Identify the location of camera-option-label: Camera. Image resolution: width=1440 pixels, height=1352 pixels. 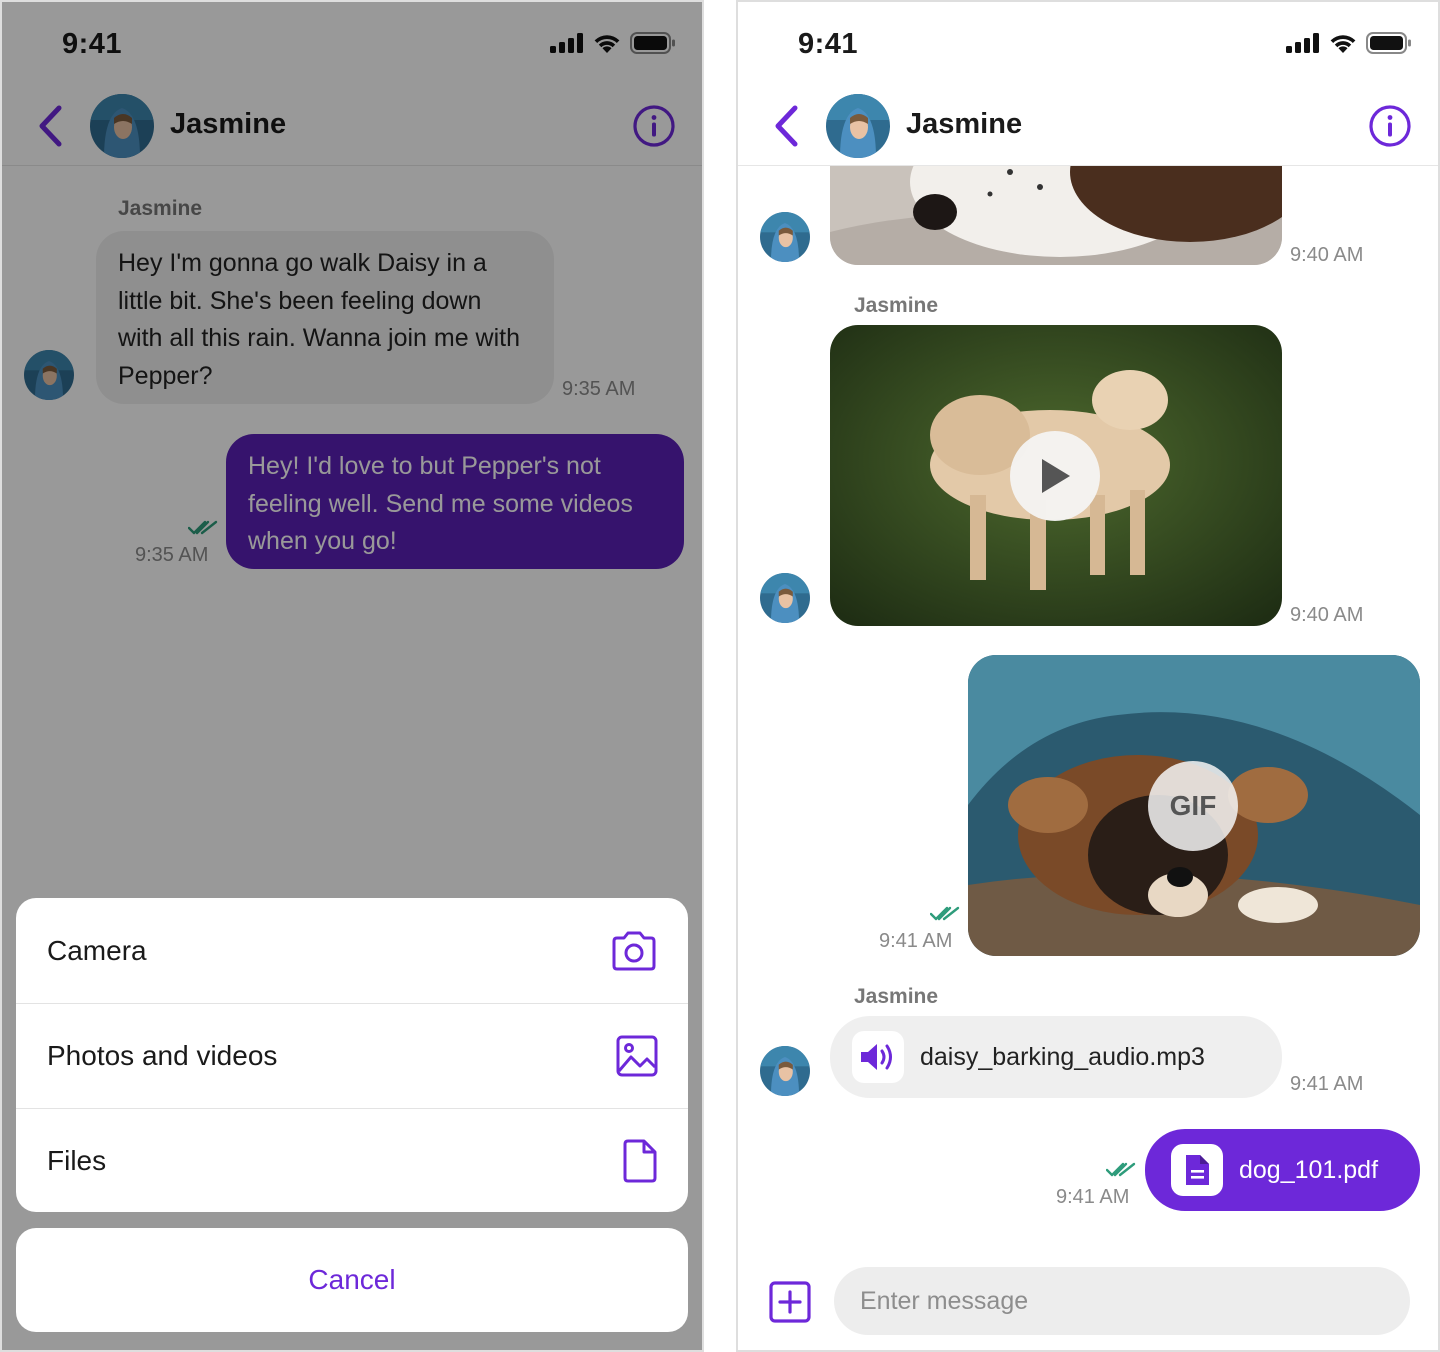
(97, 950).